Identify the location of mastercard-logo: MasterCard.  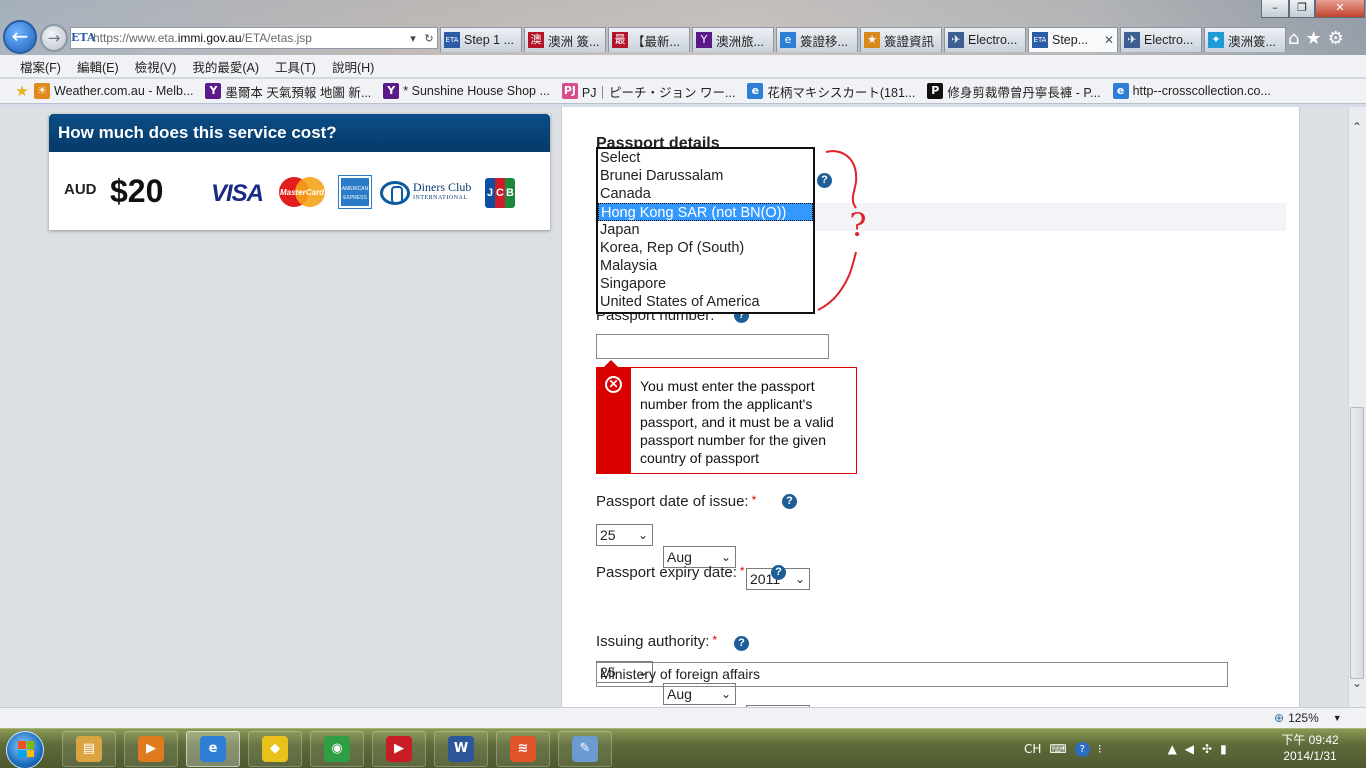
(302, 192).